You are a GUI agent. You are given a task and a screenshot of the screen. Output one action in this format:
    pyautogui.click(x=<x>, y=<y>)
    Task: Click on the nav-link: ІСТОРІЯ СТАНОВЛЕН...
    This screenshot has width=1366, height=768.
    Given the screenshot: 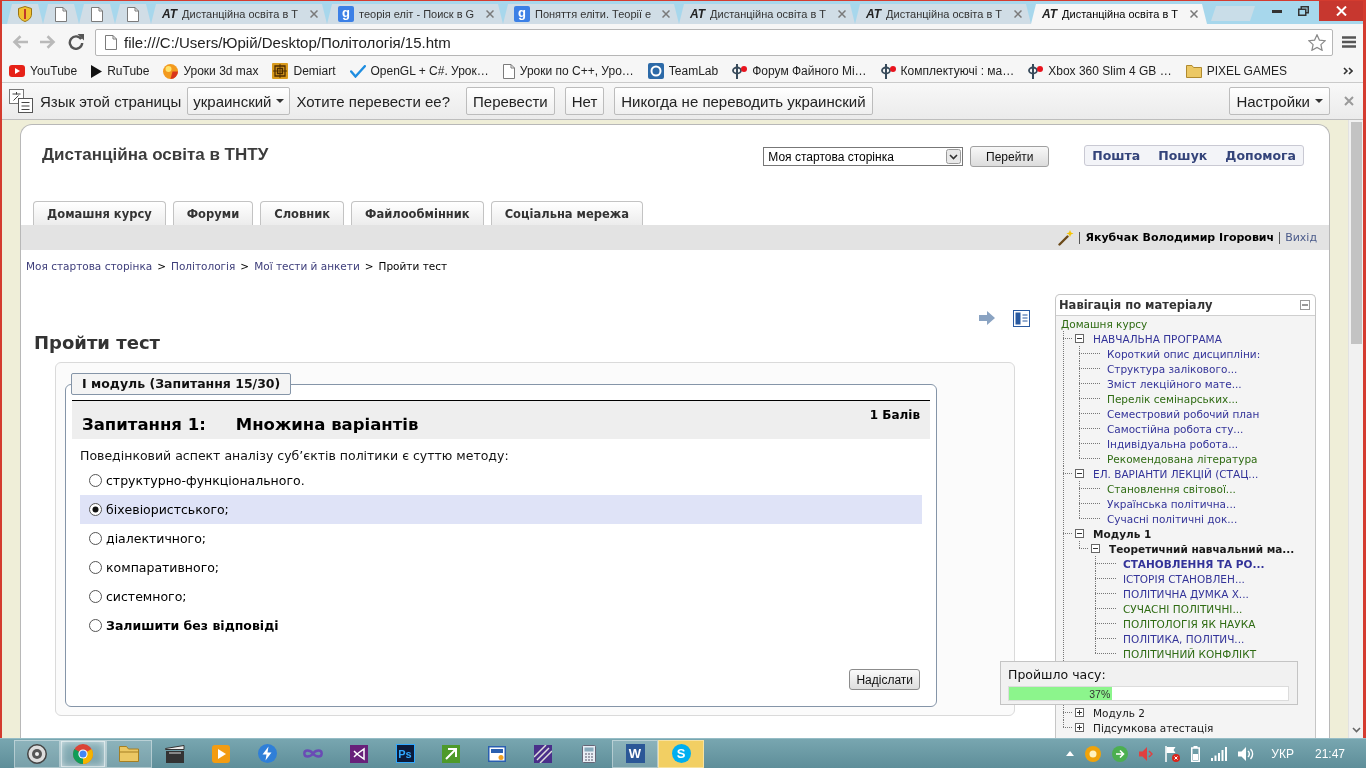 What is the action you would take?
    pyautogui.click(x=1184, y=578)
    